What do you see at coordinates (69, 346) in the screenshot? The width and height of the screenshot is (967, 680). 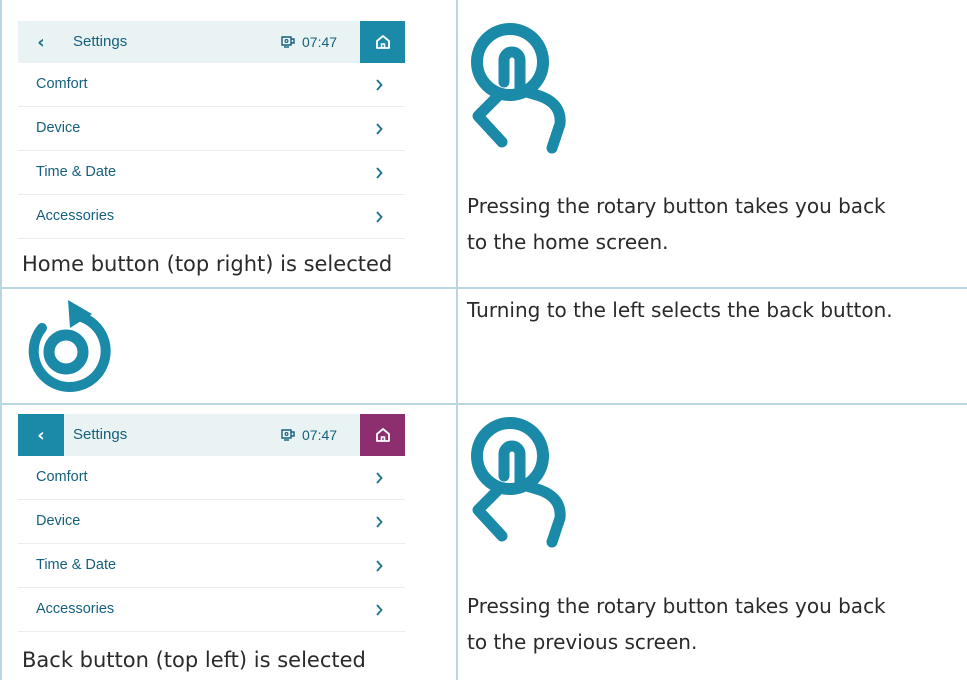 I see `rotate-left-icon` at bounding box center [69, 346].